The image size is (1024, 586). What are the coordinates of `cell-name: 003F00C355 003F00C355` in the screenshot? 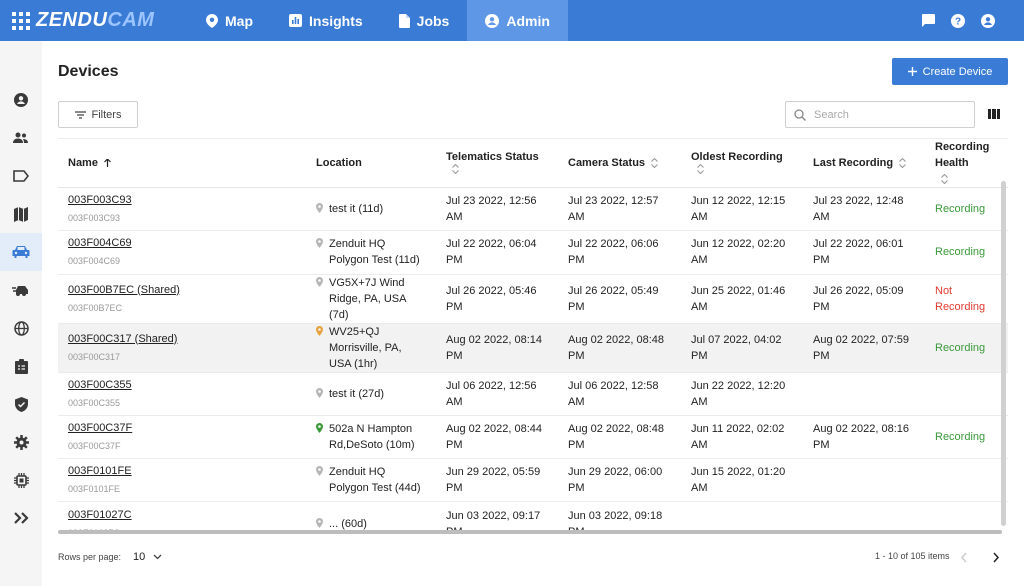 It's located at (182, 394).